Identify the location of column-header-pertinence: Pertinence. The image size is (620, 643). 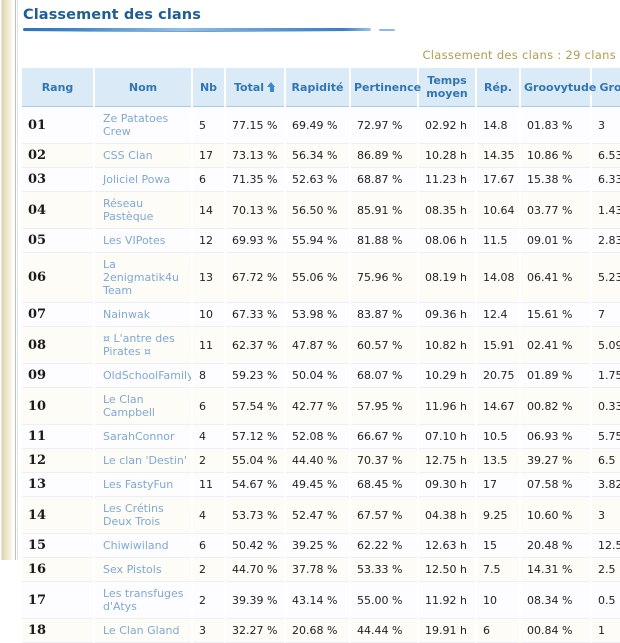
(386, 87).